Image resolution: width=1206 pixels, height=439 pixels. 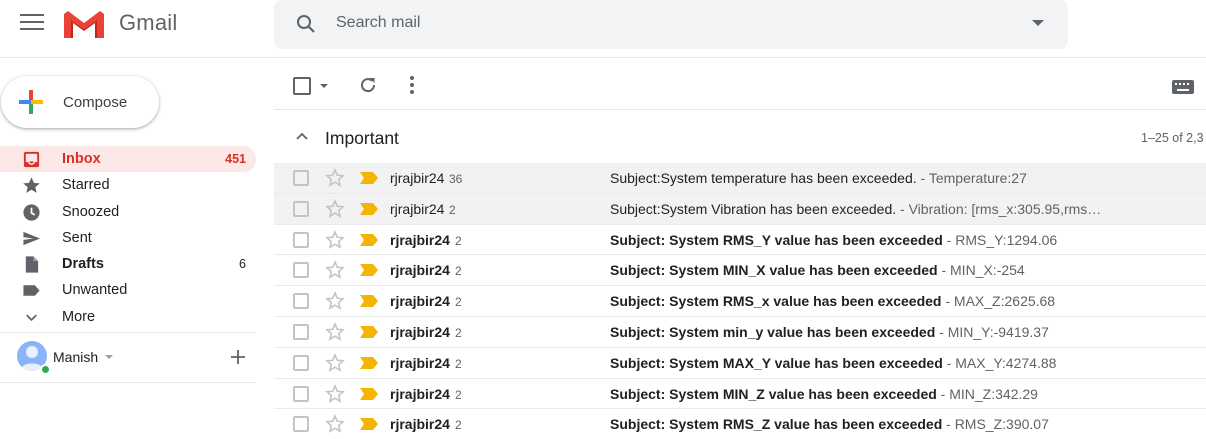 I want to click on sidebar-item-sent: Sent, so click(x=128, y=238).